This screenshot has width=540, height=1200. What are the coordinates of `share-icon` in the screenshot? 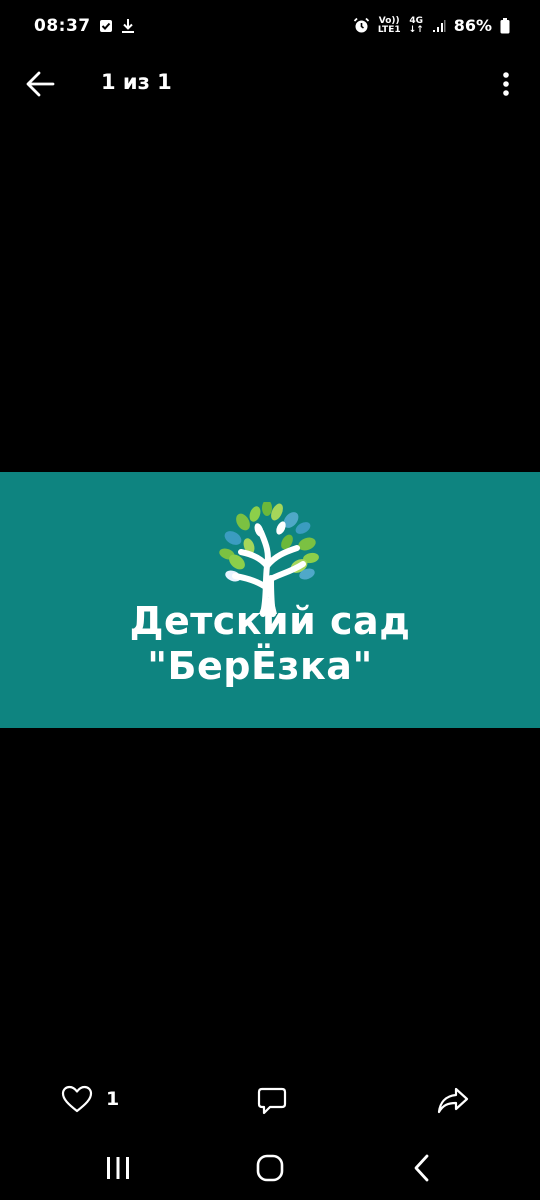 It's located at (453, 1101).